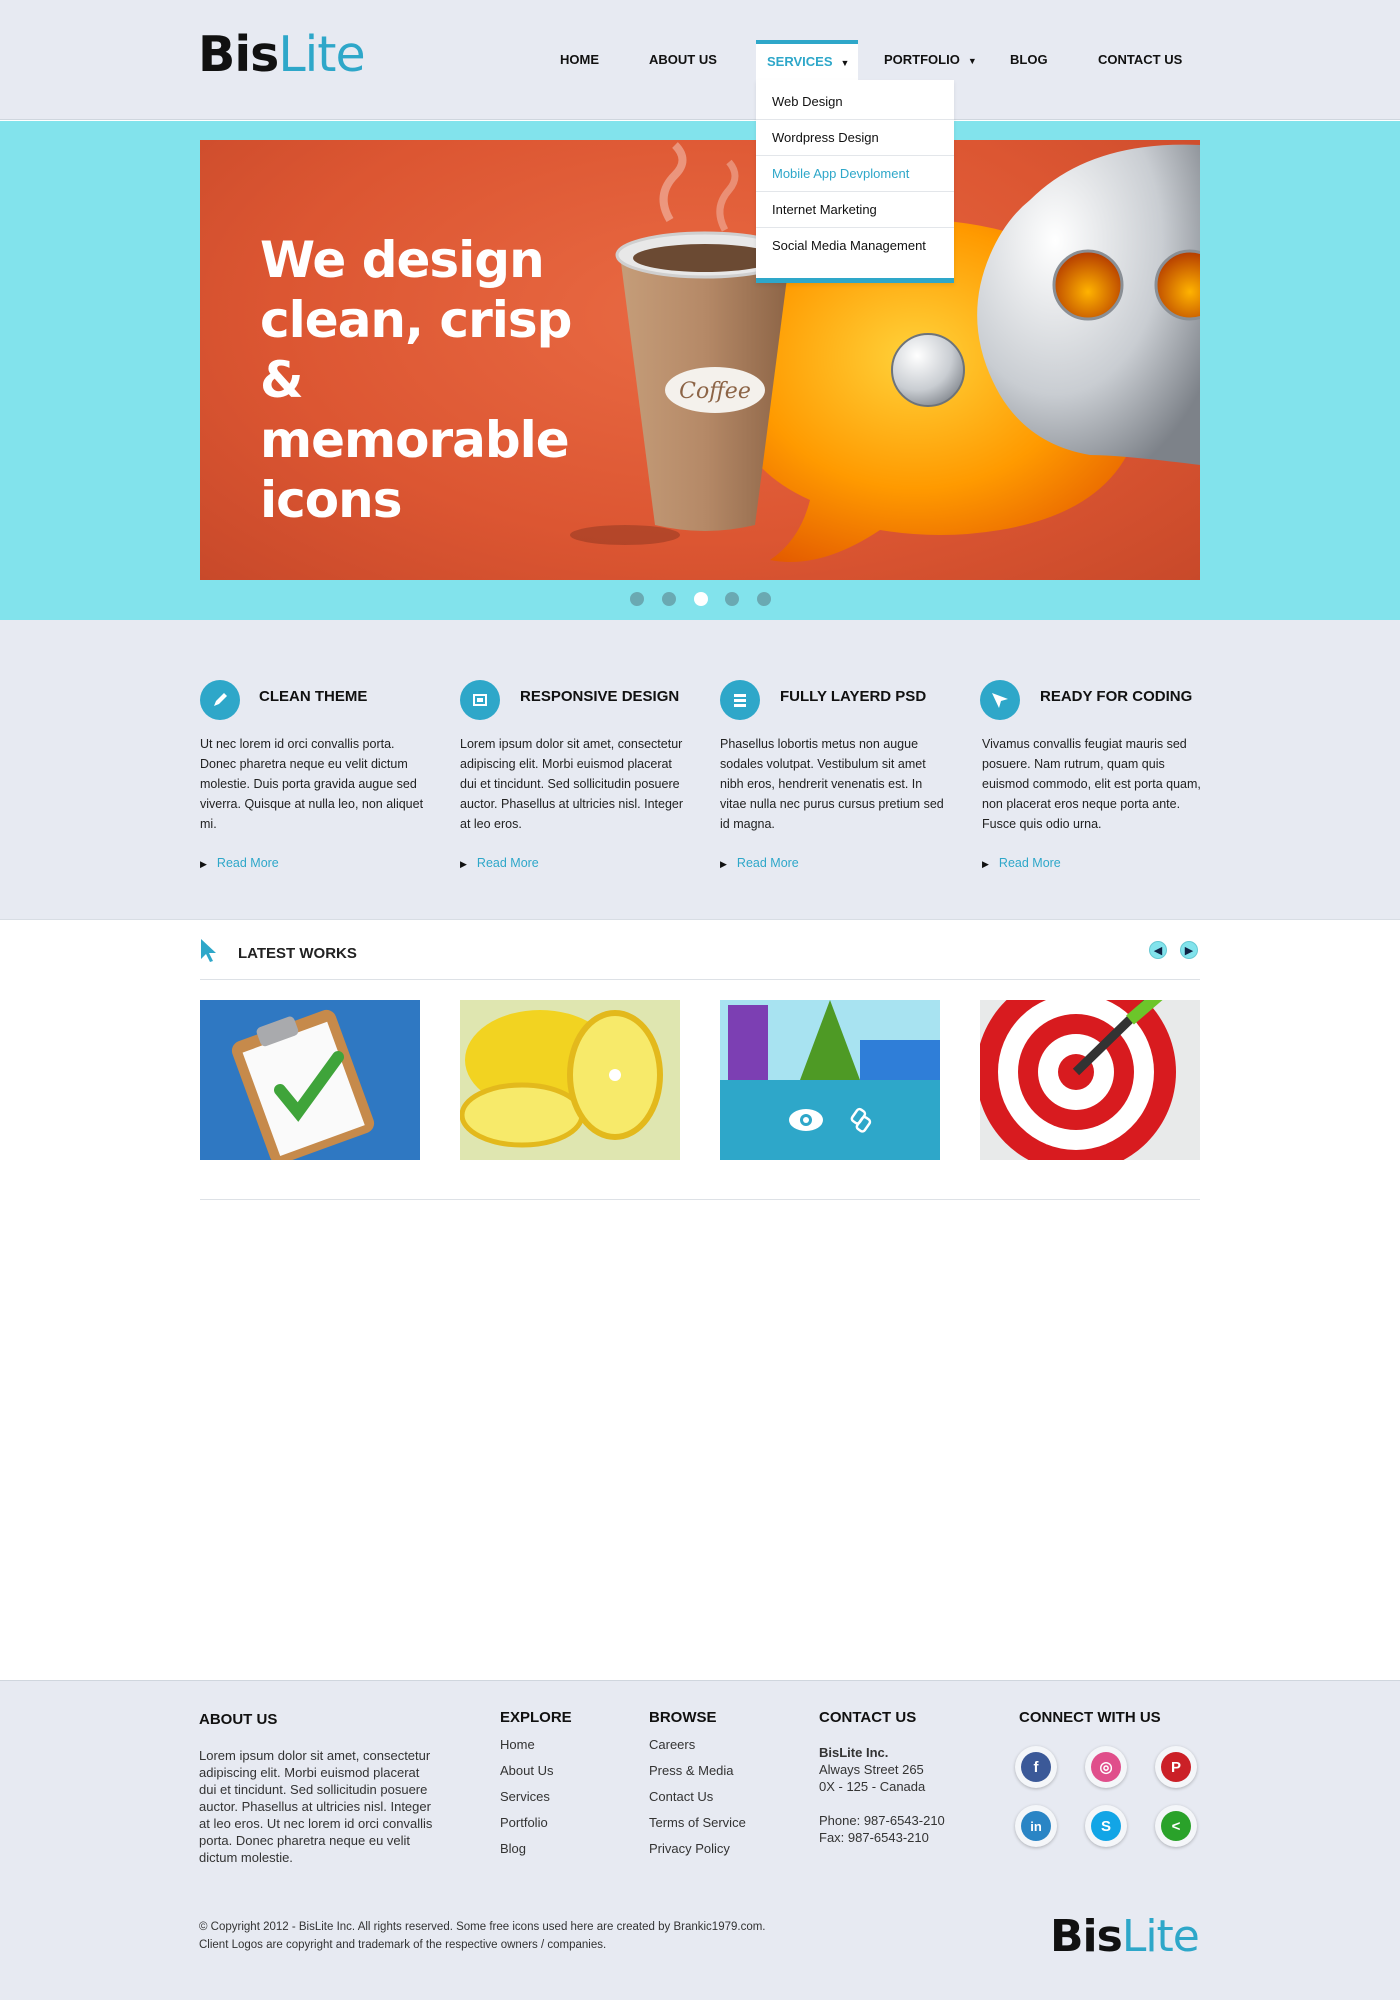  What do you see at coordinates (700, 1199) in the screenshot?
I see `divider` at bounding box center [700, 1199].